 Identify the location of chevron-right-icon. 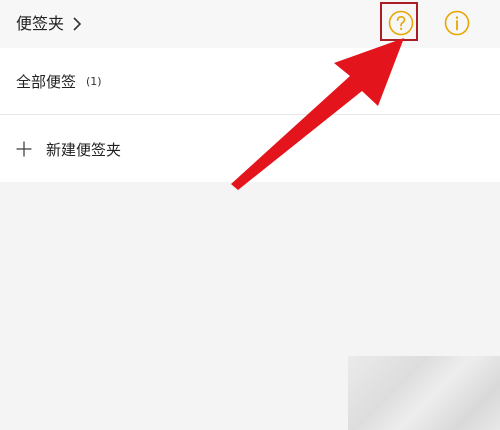
(77, 24).